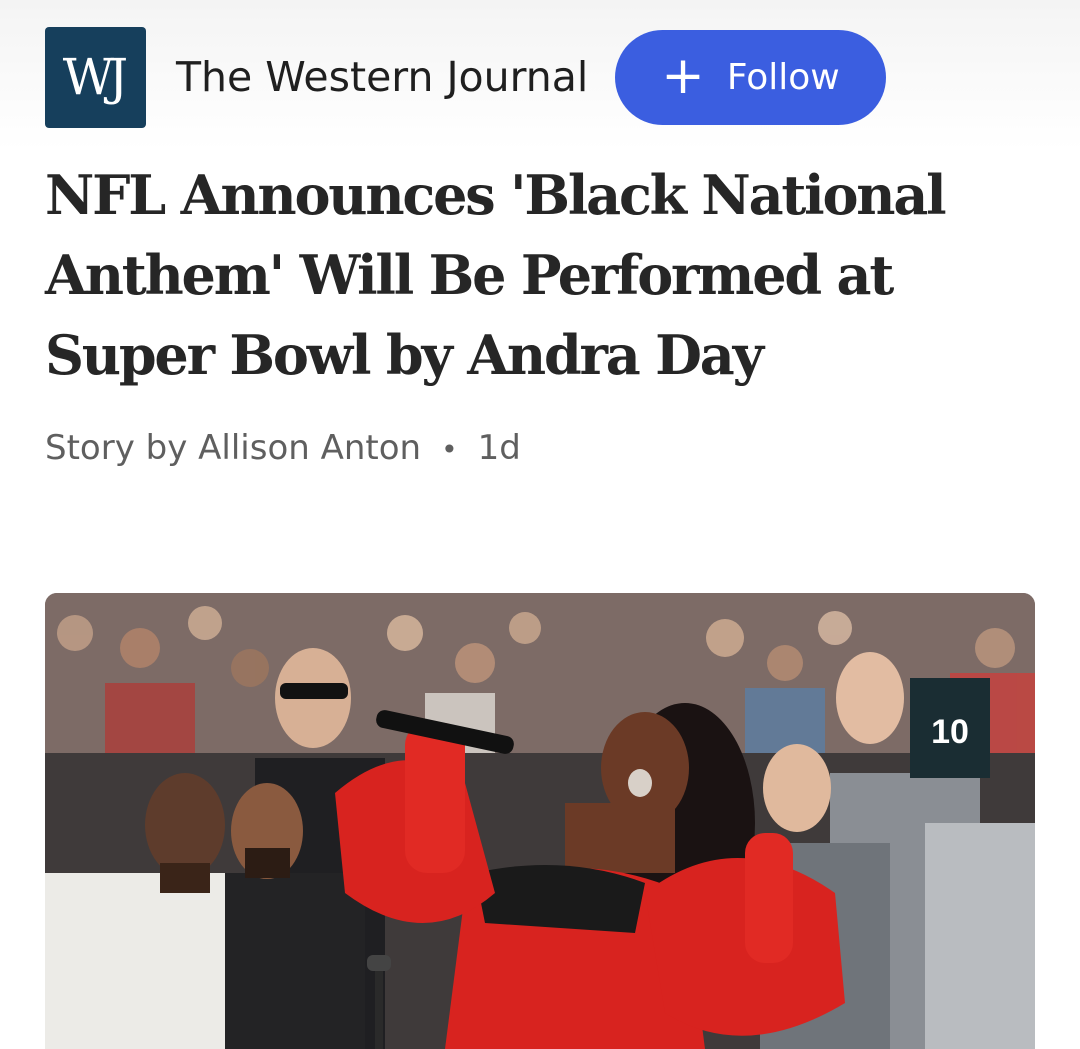 The width and height of the screenshot is (1080, 1049). I want to click on author-text: Story by Allison Anton, so click(233, 448).